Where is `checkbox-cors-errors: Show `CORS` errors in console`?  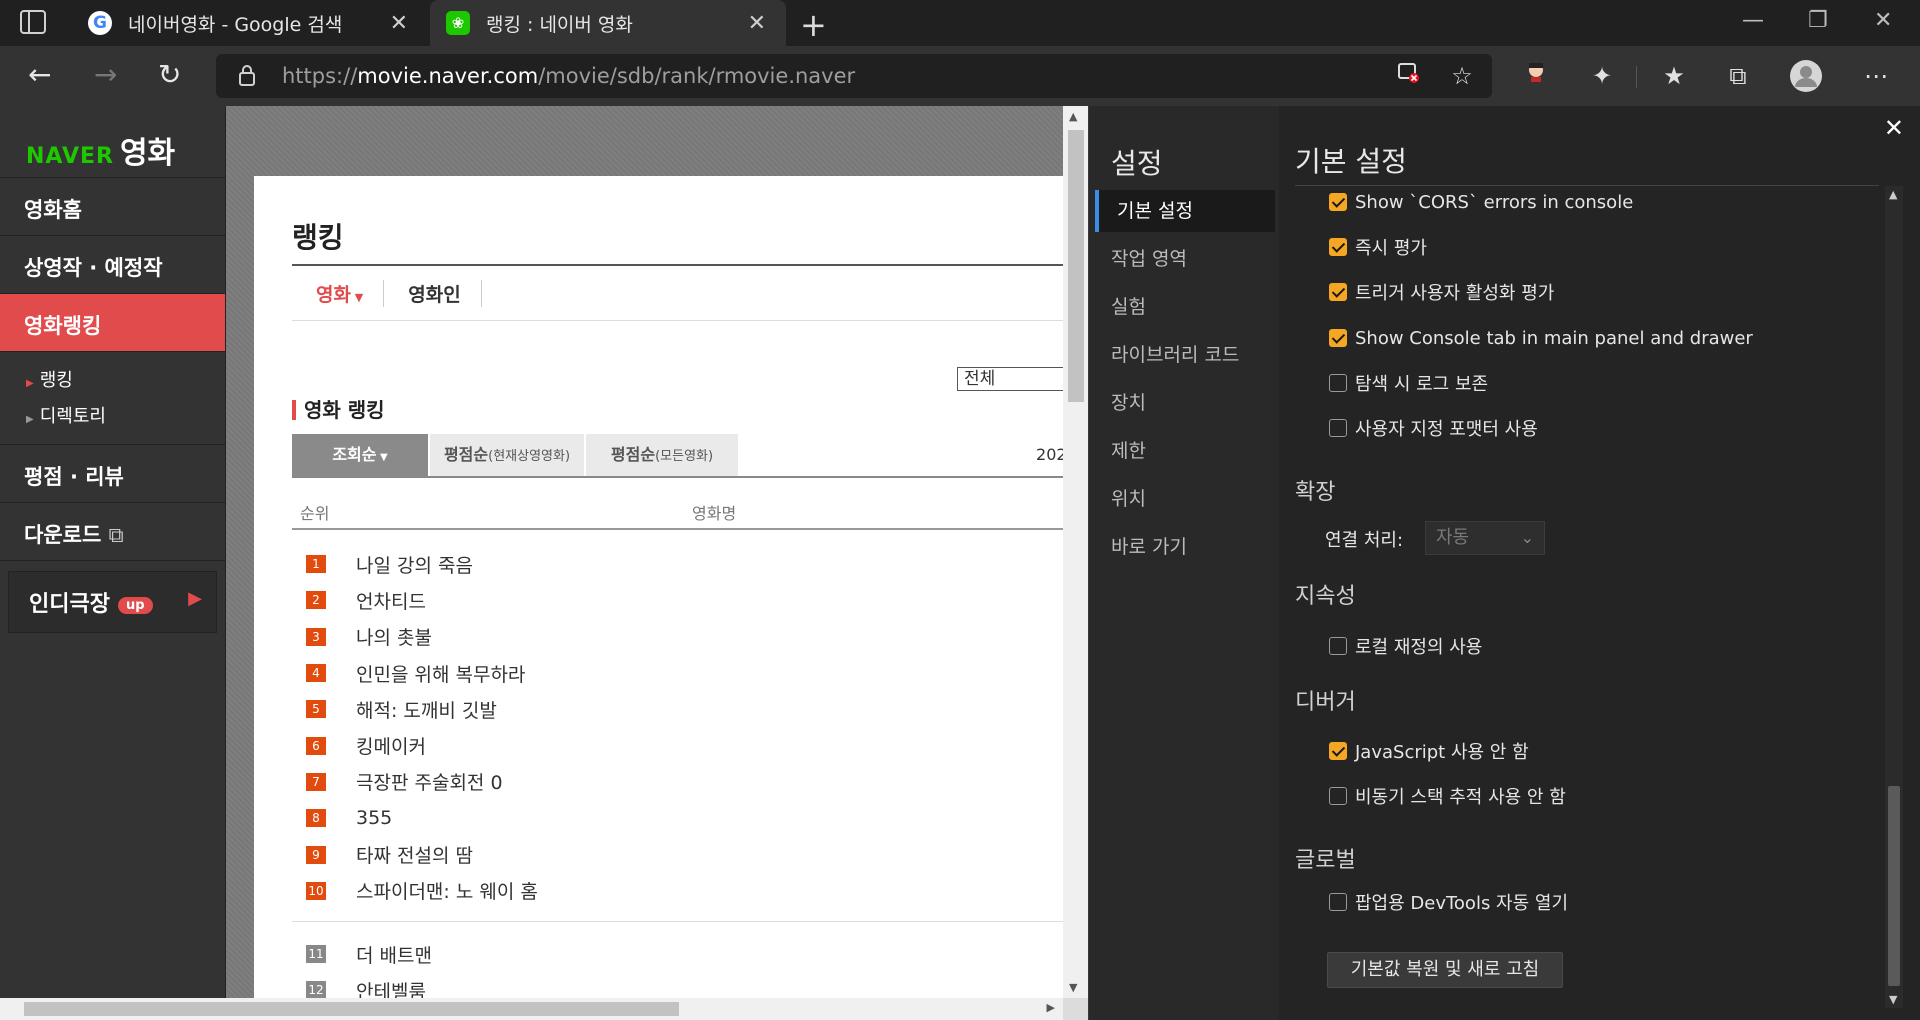
checkbox-cors-errors: Show `CORS` errors in console is located at coordinates (1481, 202).